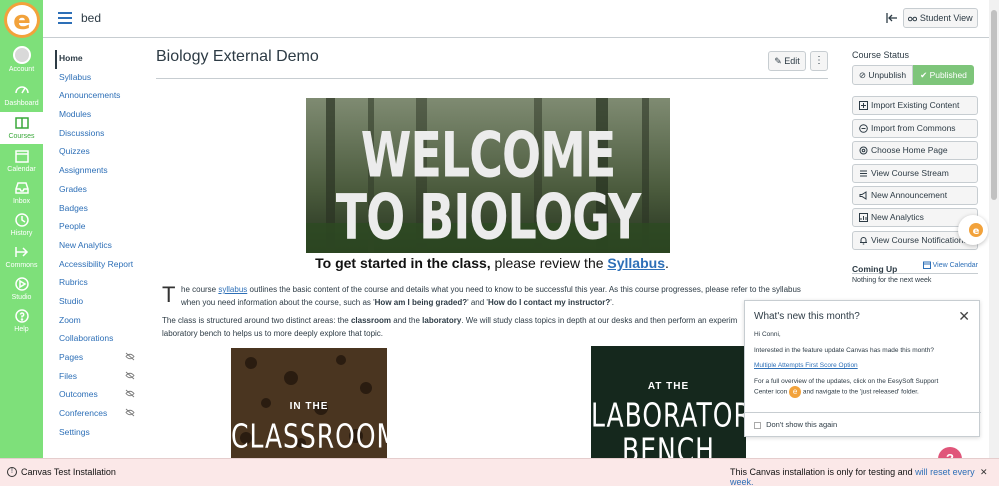 The image size is (999, 486). I want to click on global-nav-courses: Courses, so click(21, 128).